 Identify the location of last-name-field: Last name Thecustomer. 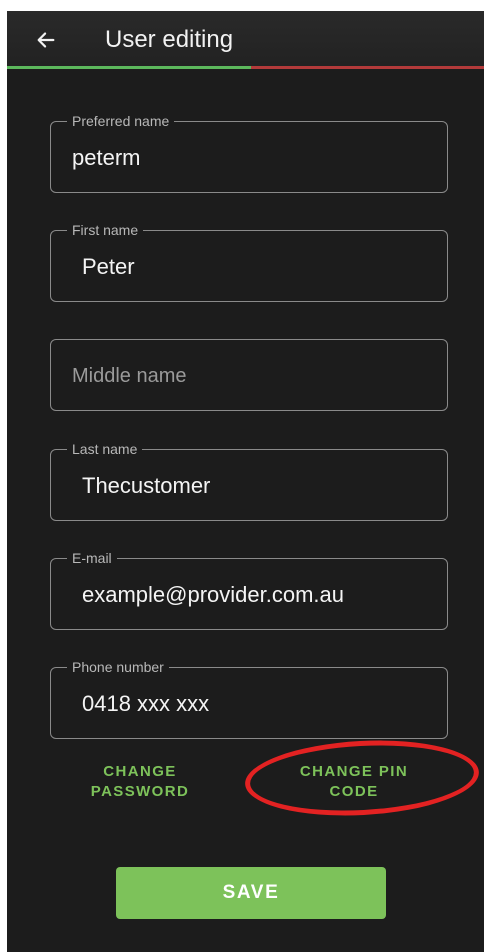
(249, 480).